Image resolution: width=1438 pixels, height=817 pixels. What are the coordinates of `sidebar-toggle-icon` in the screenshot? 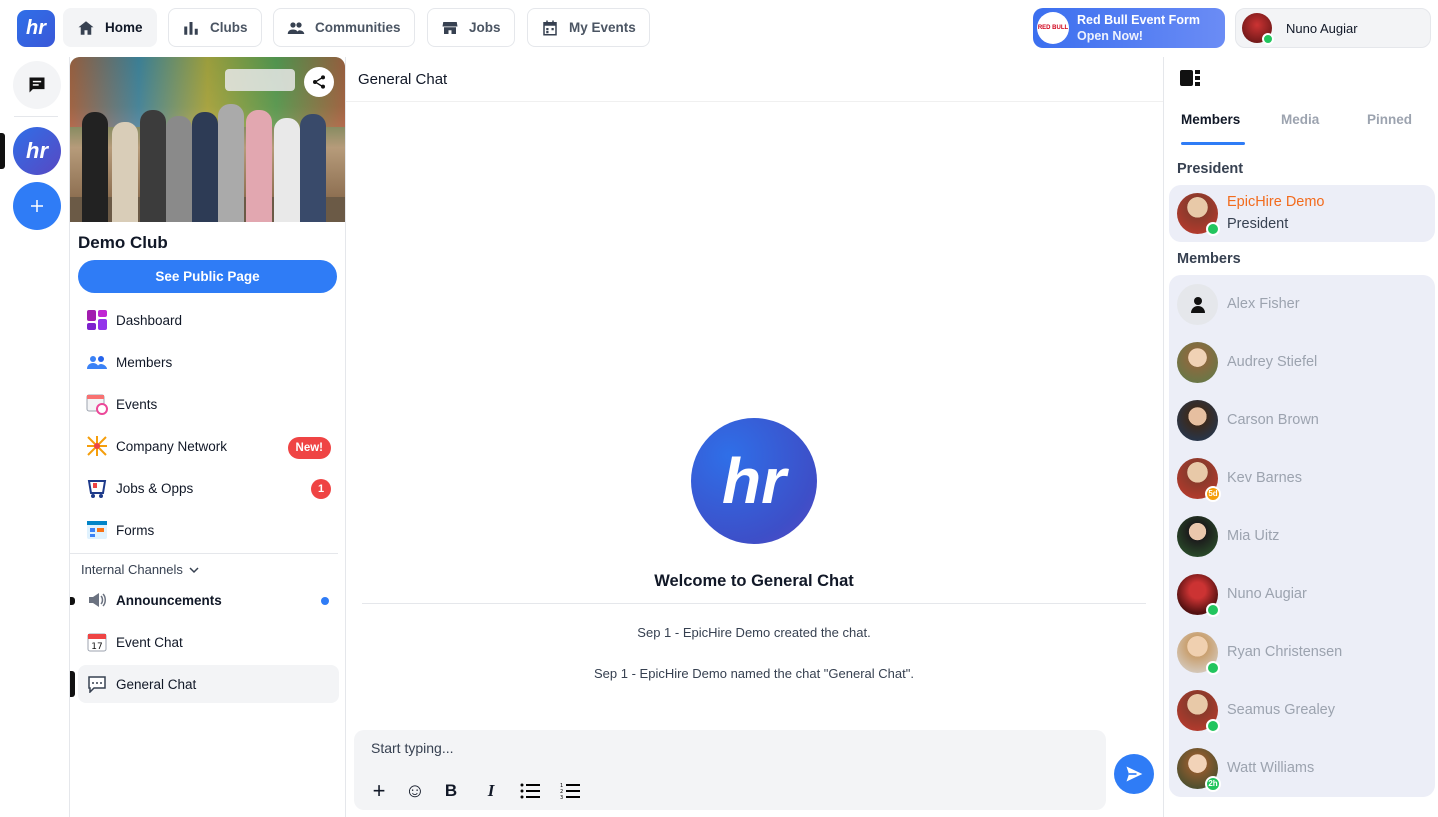 It's located at (1190, 78).